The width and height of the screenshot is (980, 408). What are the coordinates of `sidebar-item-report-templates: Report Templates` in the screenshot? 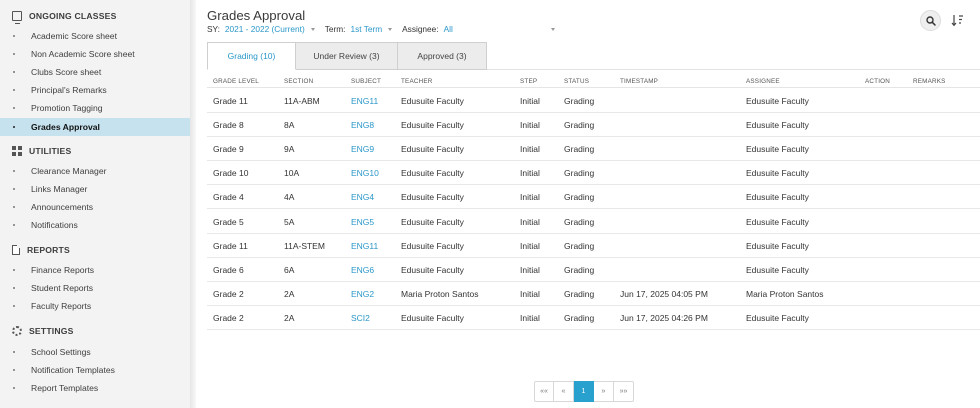 It's located at (95, 388).